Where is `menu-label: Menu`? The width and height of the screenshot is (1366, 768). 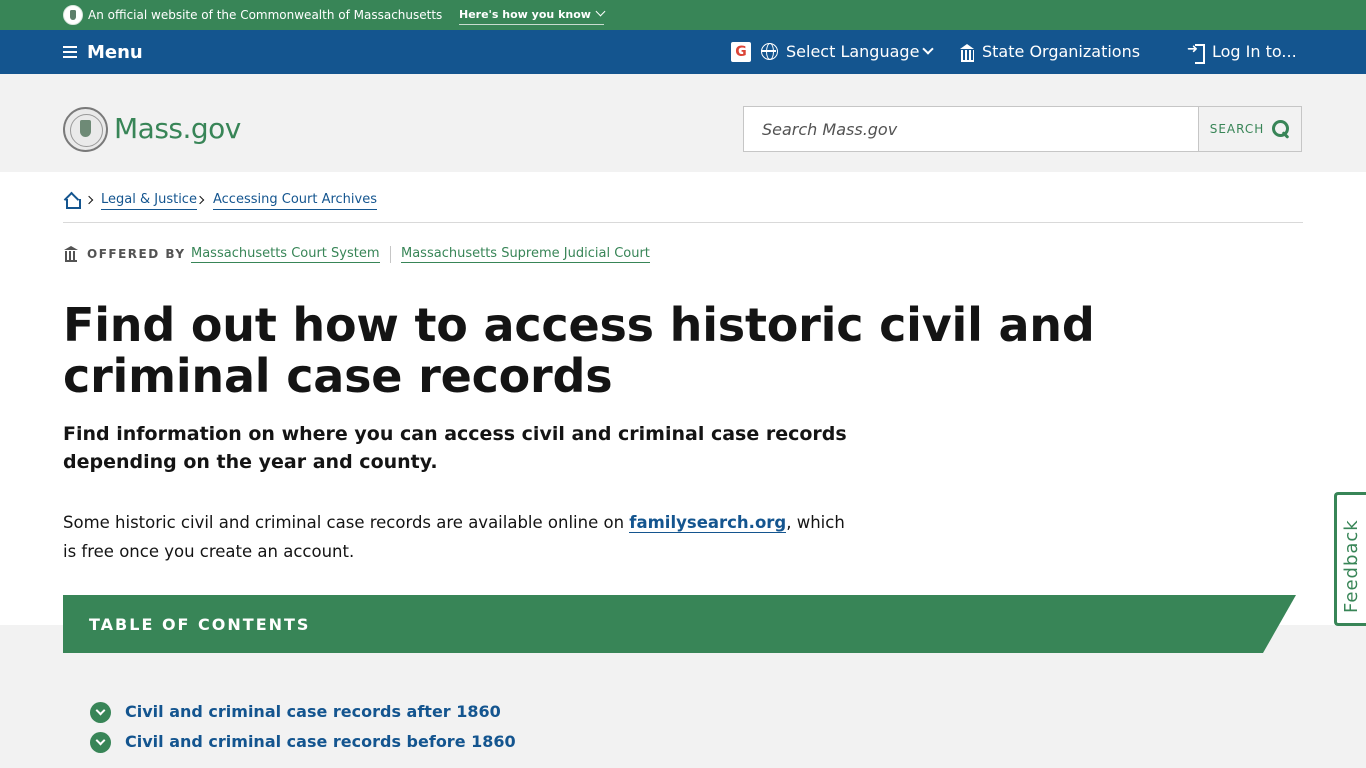
menu-label: Menu is located at coordinates (115, 52).